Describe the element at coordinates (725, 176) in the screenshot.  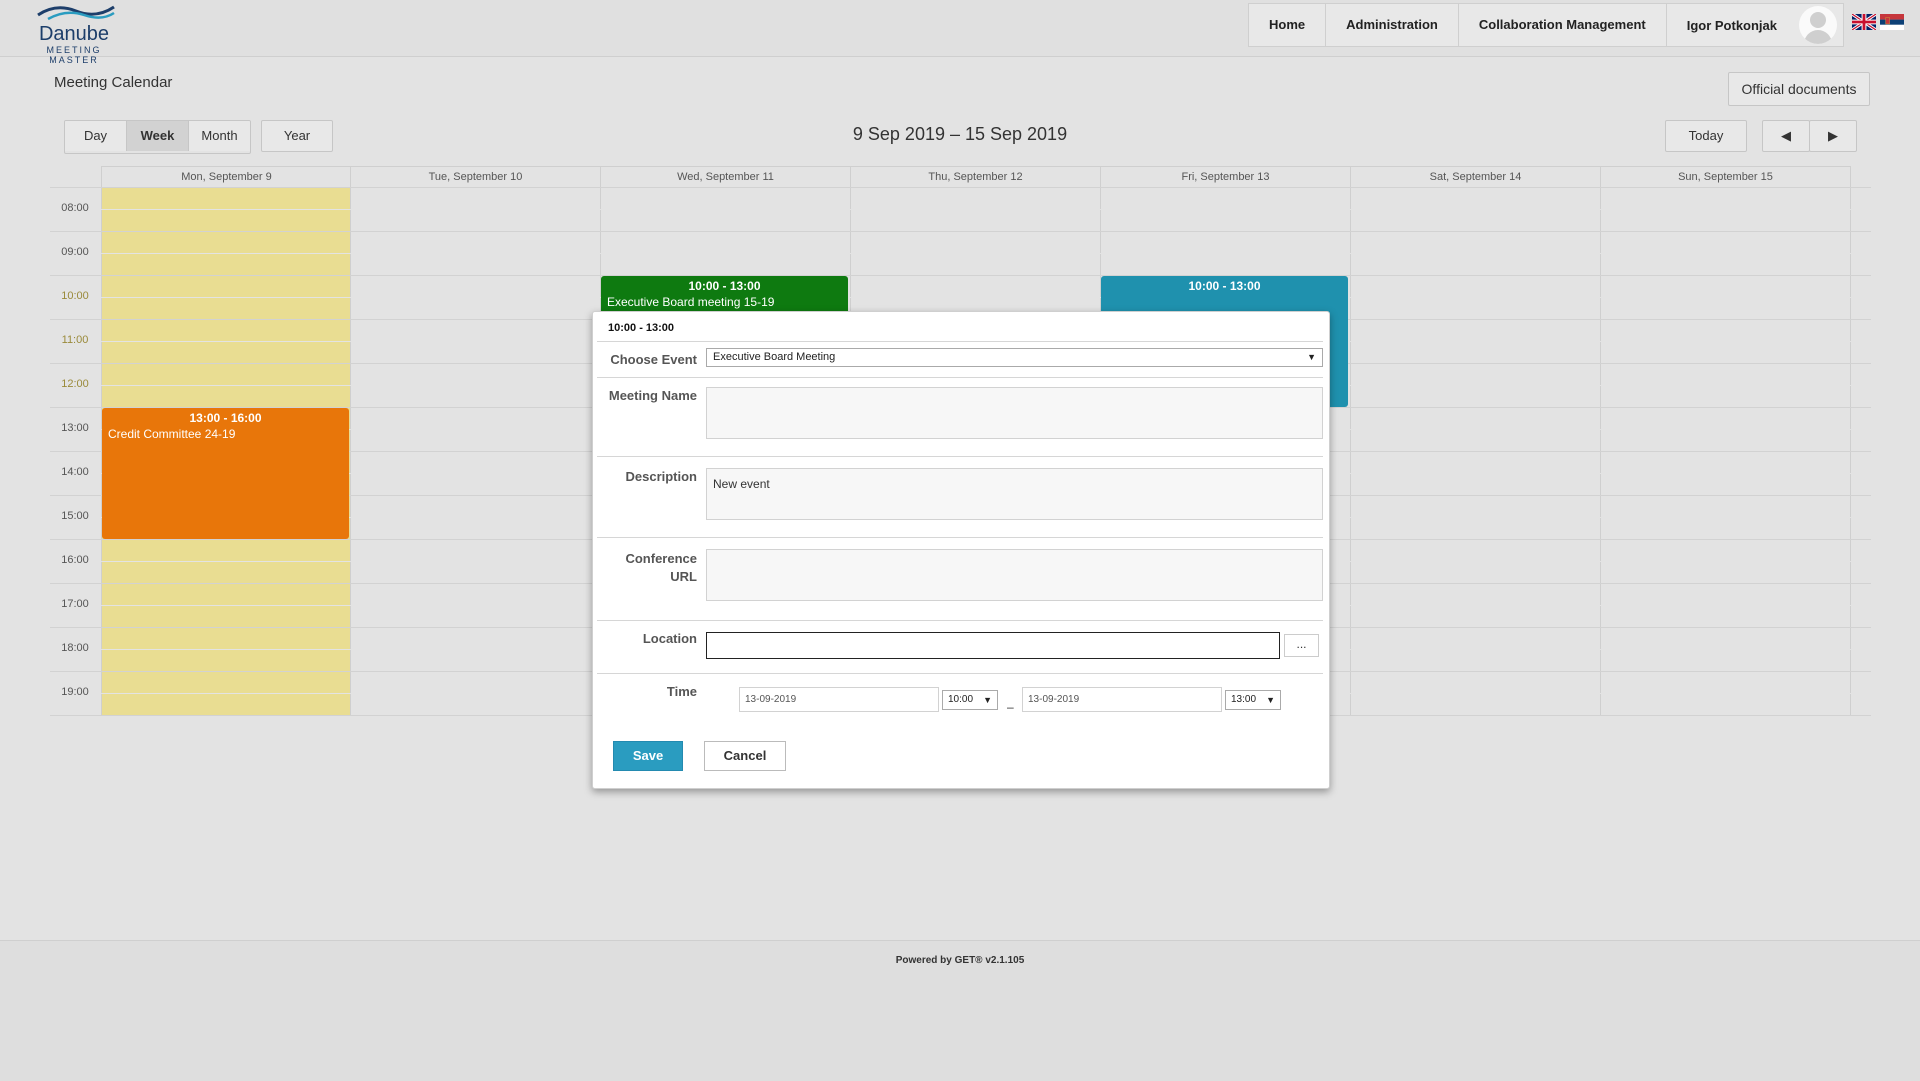
I see `day-header: Wed, September 11` at that location.